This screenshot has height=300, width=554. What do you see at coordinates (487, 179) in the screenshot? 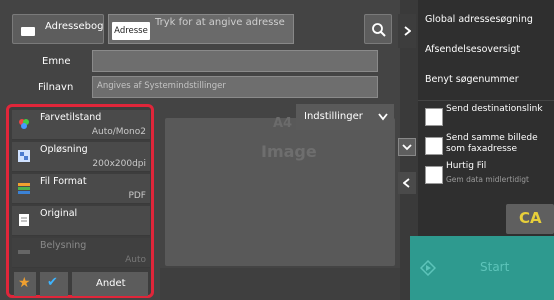
I see `quick-file-sublabel: Gem data midlertidigt` at bounding box center [487, 179].